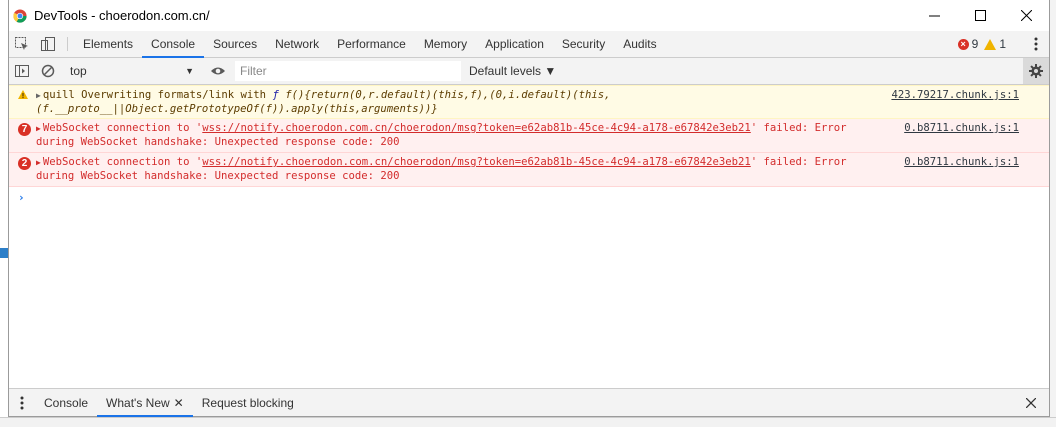 This screenshot has height=427, width=1056. I want to click on tab-network: Network, so click(297, 44).